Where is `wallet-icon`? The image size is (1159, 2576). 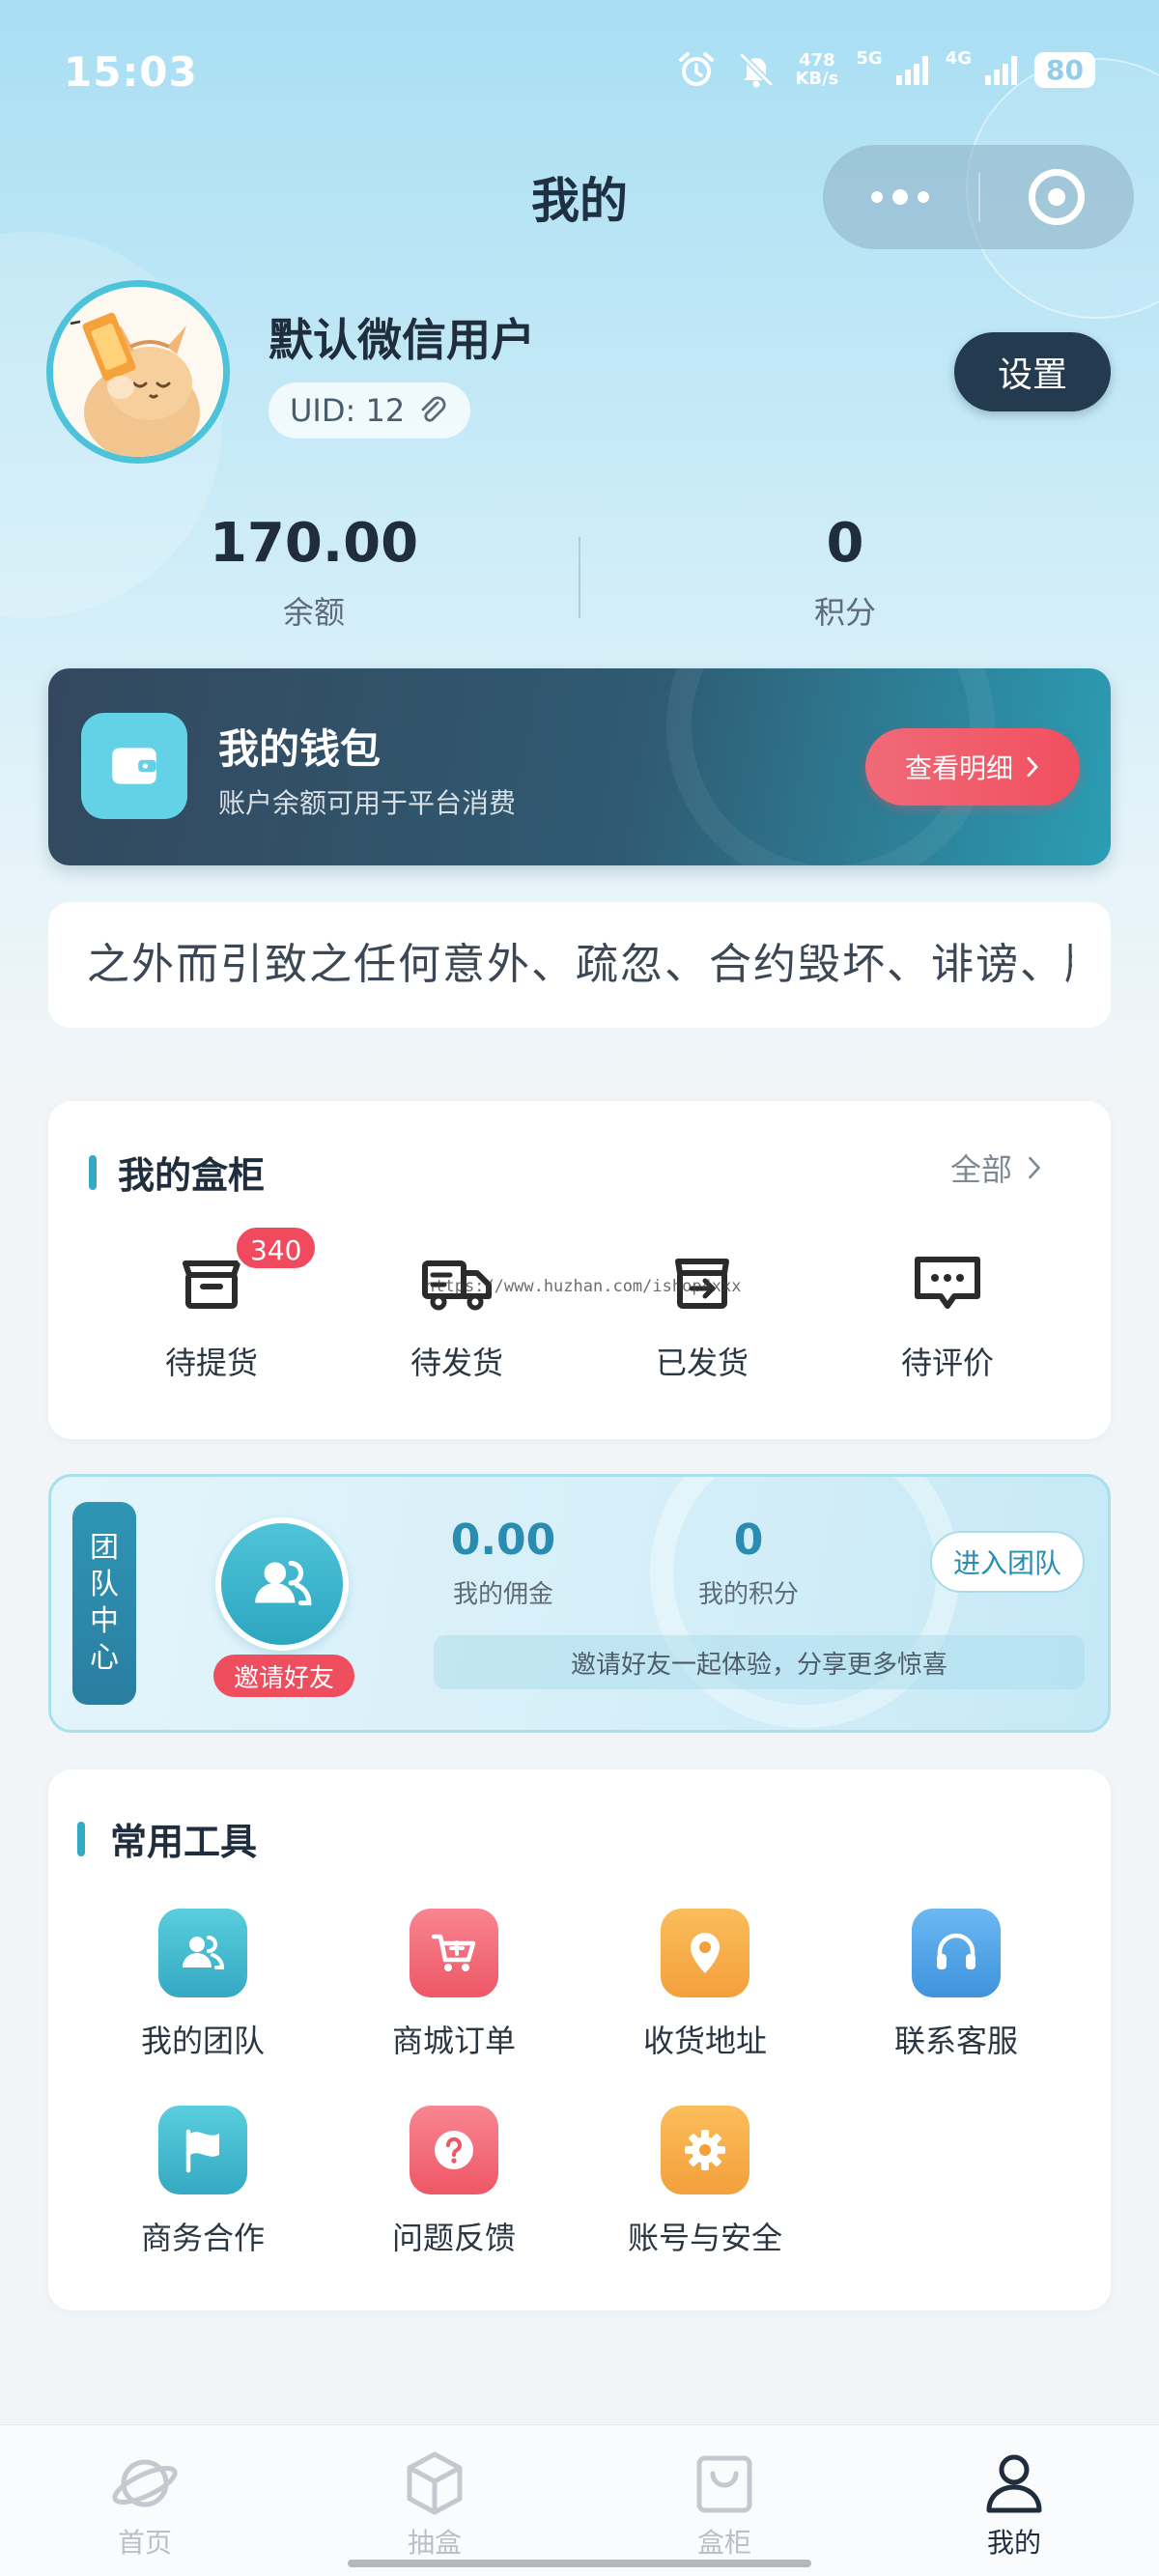
wallet-icon is located at coordinates (134, 766).